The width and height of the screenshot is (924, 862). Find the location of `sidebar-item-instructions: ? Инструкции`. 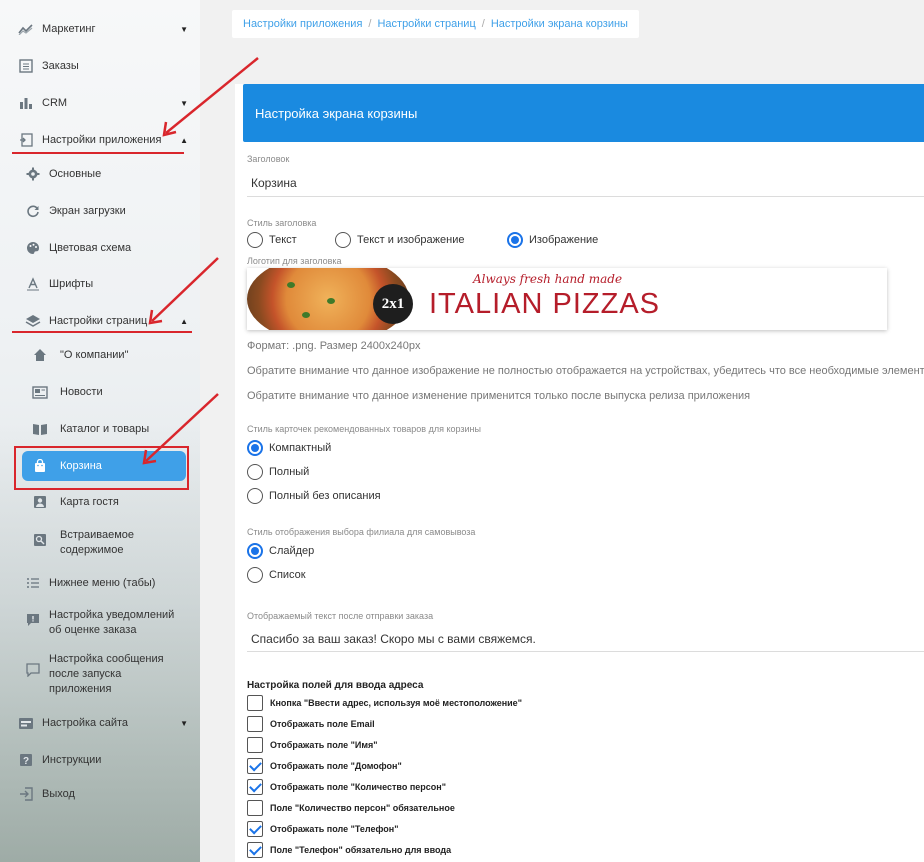

sidebar-item-instructions: ? Инструкции is located at coordinates (100, 760).